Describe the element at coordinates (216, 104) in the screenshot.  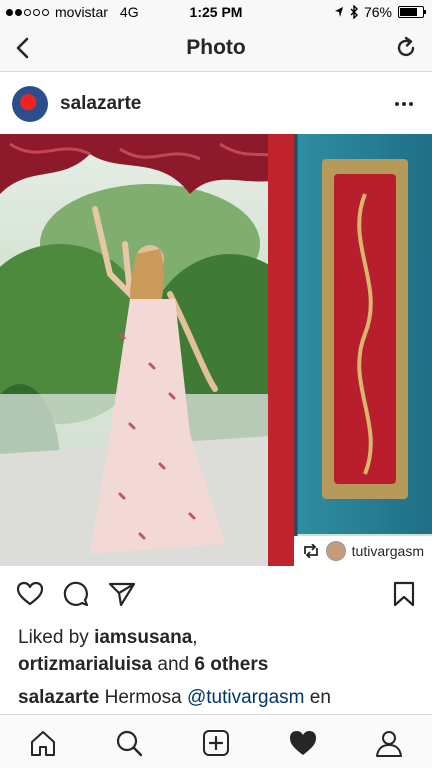
I see `post-header: salazarte` at that location.